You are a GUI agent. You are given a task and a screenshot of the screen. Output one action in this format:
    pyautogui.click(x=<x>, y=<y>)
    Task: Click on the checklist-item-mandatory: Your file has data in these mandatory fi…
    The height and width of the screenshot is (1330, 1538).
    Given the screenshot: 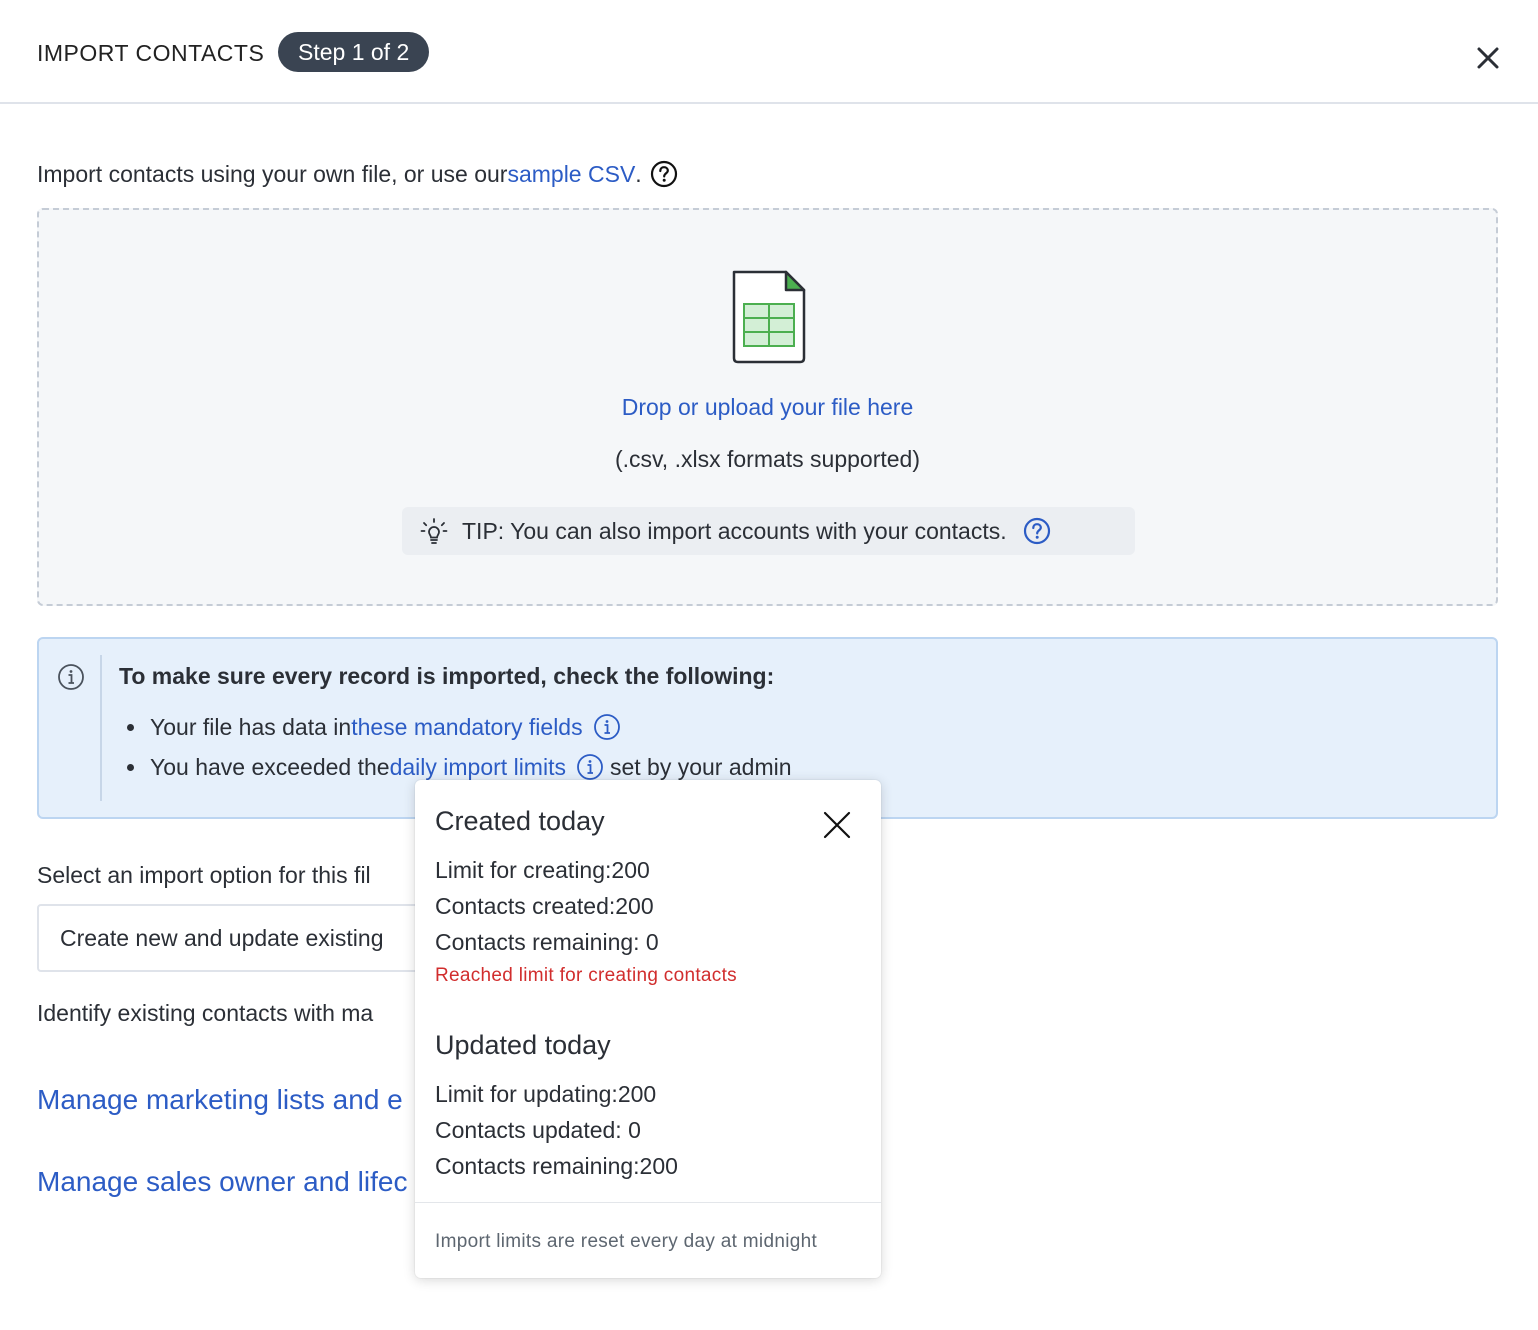 What is the action you would take?
    pyautogui.click(x=377, y=727)
    